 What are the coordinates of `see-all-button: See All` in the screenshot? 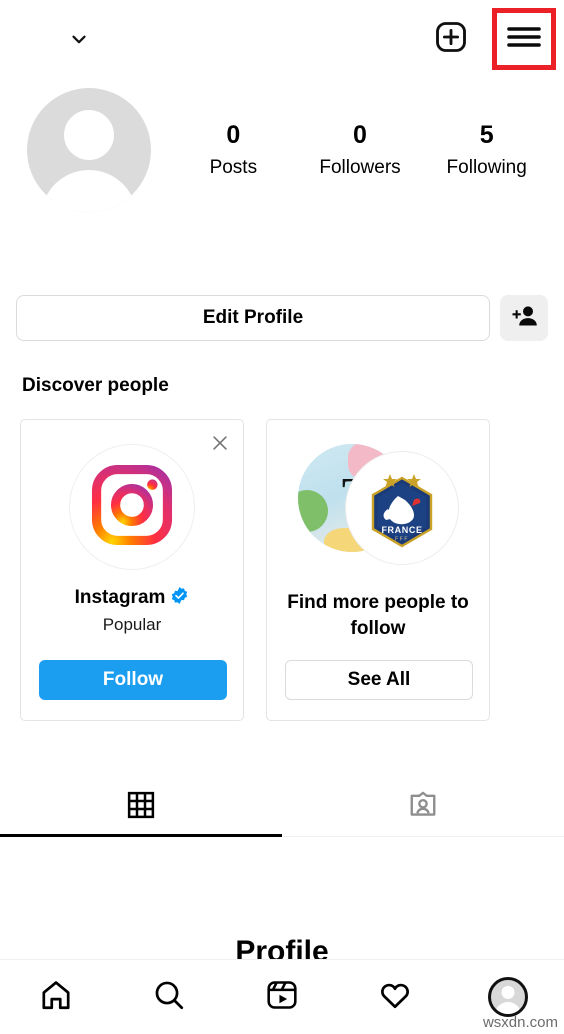 It's located at (379, 680).